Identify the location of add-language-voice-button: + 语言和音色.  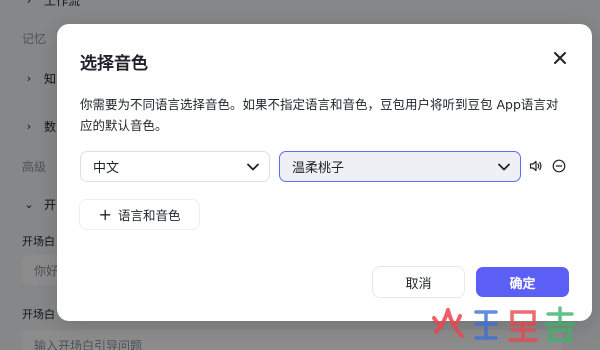
(139, 214).